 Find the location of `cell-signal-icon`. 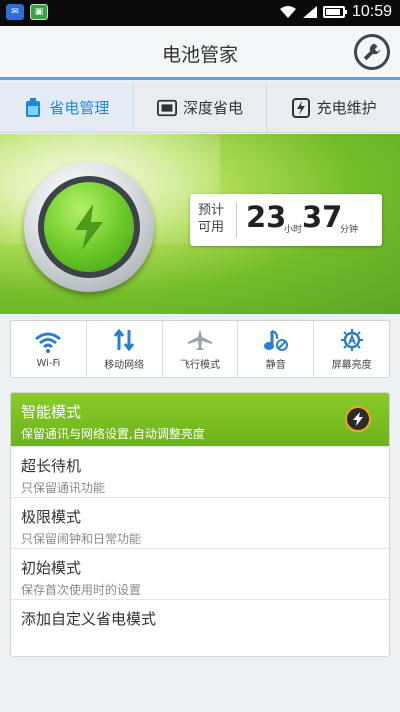

cell-signal-icon is located at coordinates (309, 12).